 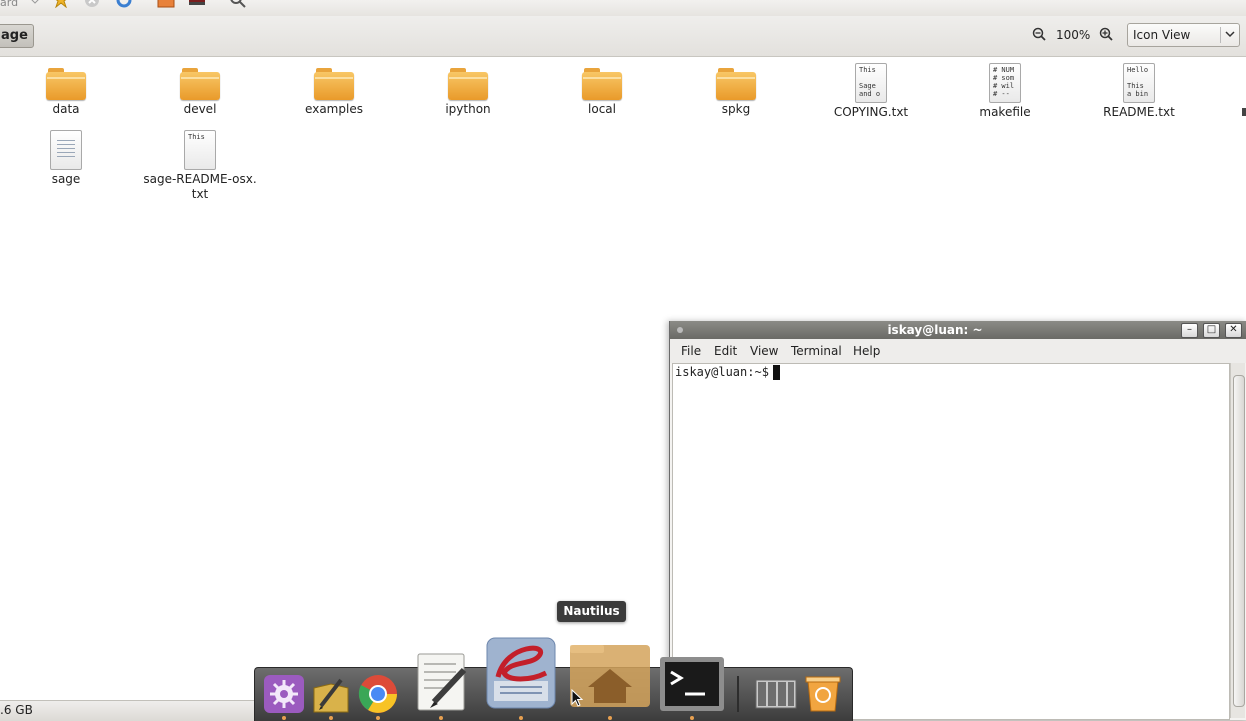 I want to click on file-item-readme: Hello This a bin README.txt, so click(x=1139, y=91).